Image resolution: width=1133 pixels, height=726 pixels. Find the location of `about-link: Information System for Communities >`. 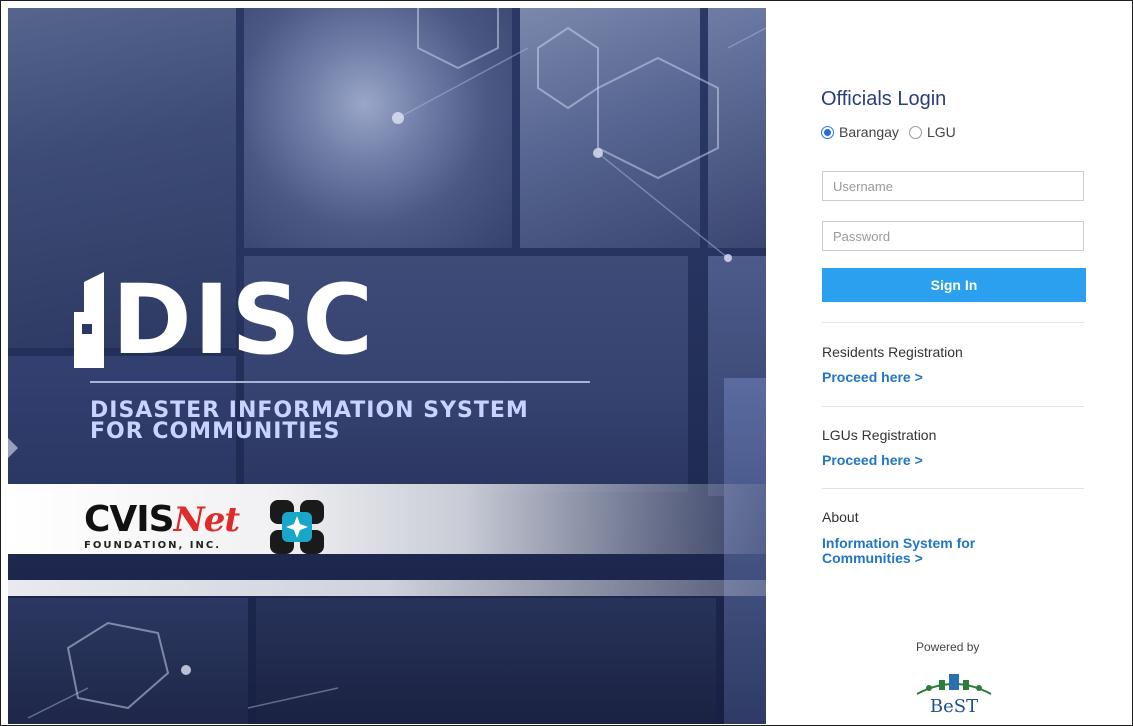

about-link: Information System for Communities > is located at coordinates (922, 551).